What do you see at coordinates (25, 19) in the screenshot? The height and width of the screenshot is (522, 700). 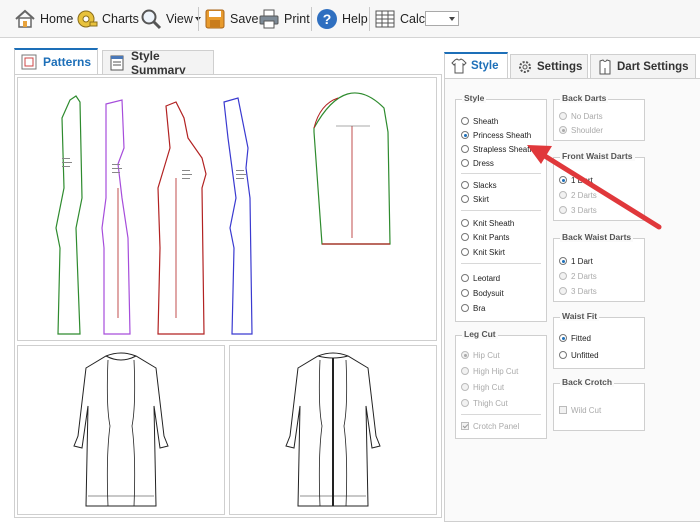 I see `home-icon` at bounding box center [25, 19].